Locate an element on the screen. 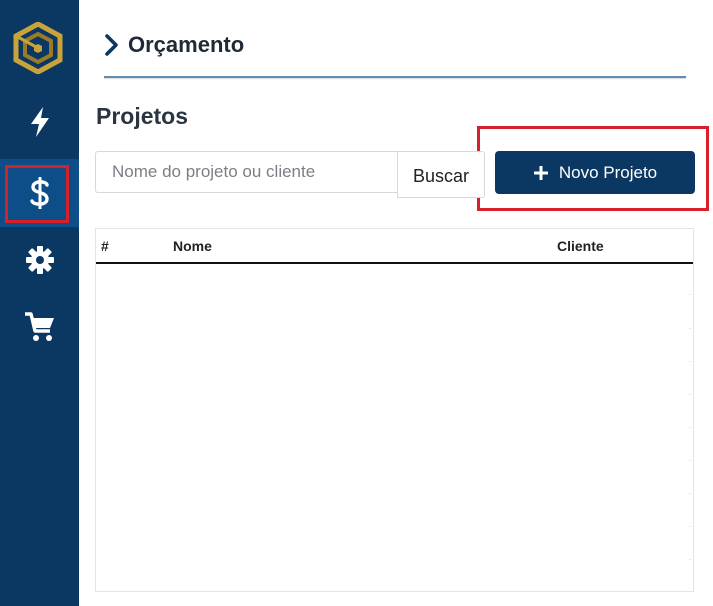 This screenshot has height=606, width=713. sidebar-item-activity is located at coordinates (39, 122).